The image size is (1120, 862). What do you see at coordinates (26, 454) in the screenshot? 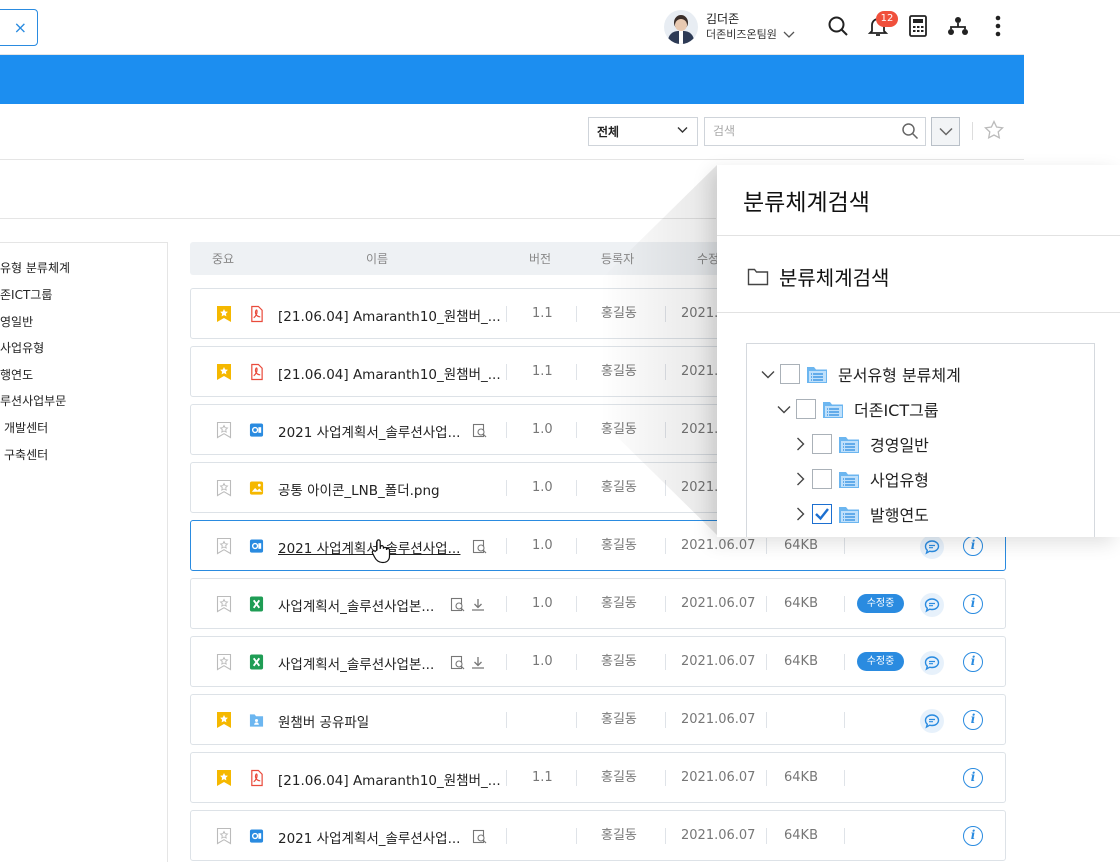
I see `left-tree-item: 구축센터` at bounding box center [26, 454].